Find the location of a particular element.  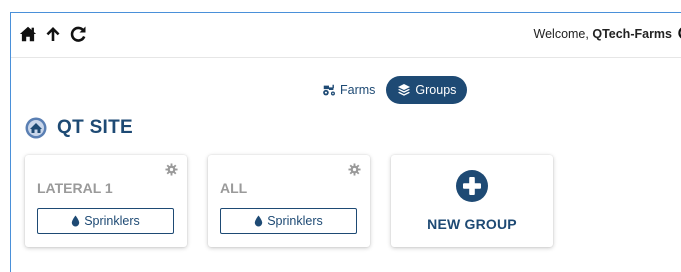

group-card-all: ALL Sprinklers is located at coordinates (289, 201).